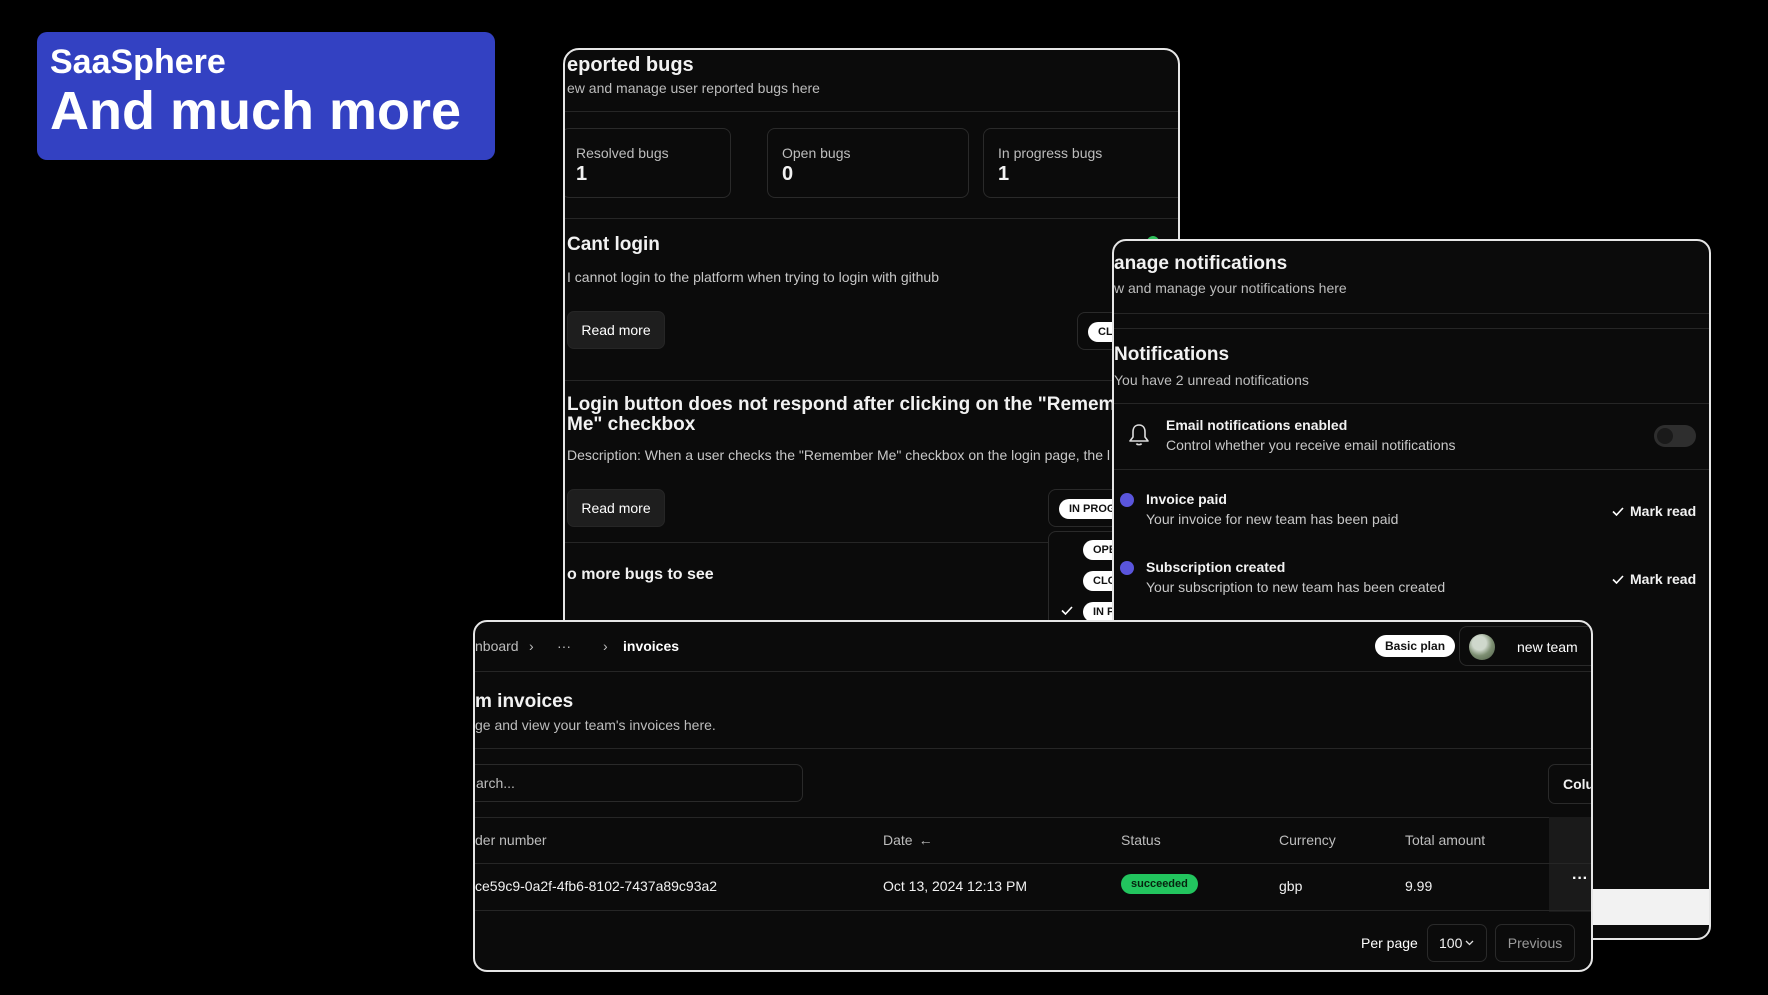 This screenshot has width=1768, height=995. What do you see at coordinates (1080, 163) in the screenshot?
I see `stat-card-in-progress: In progress bugs 1` at bounding box center [1080, 163].